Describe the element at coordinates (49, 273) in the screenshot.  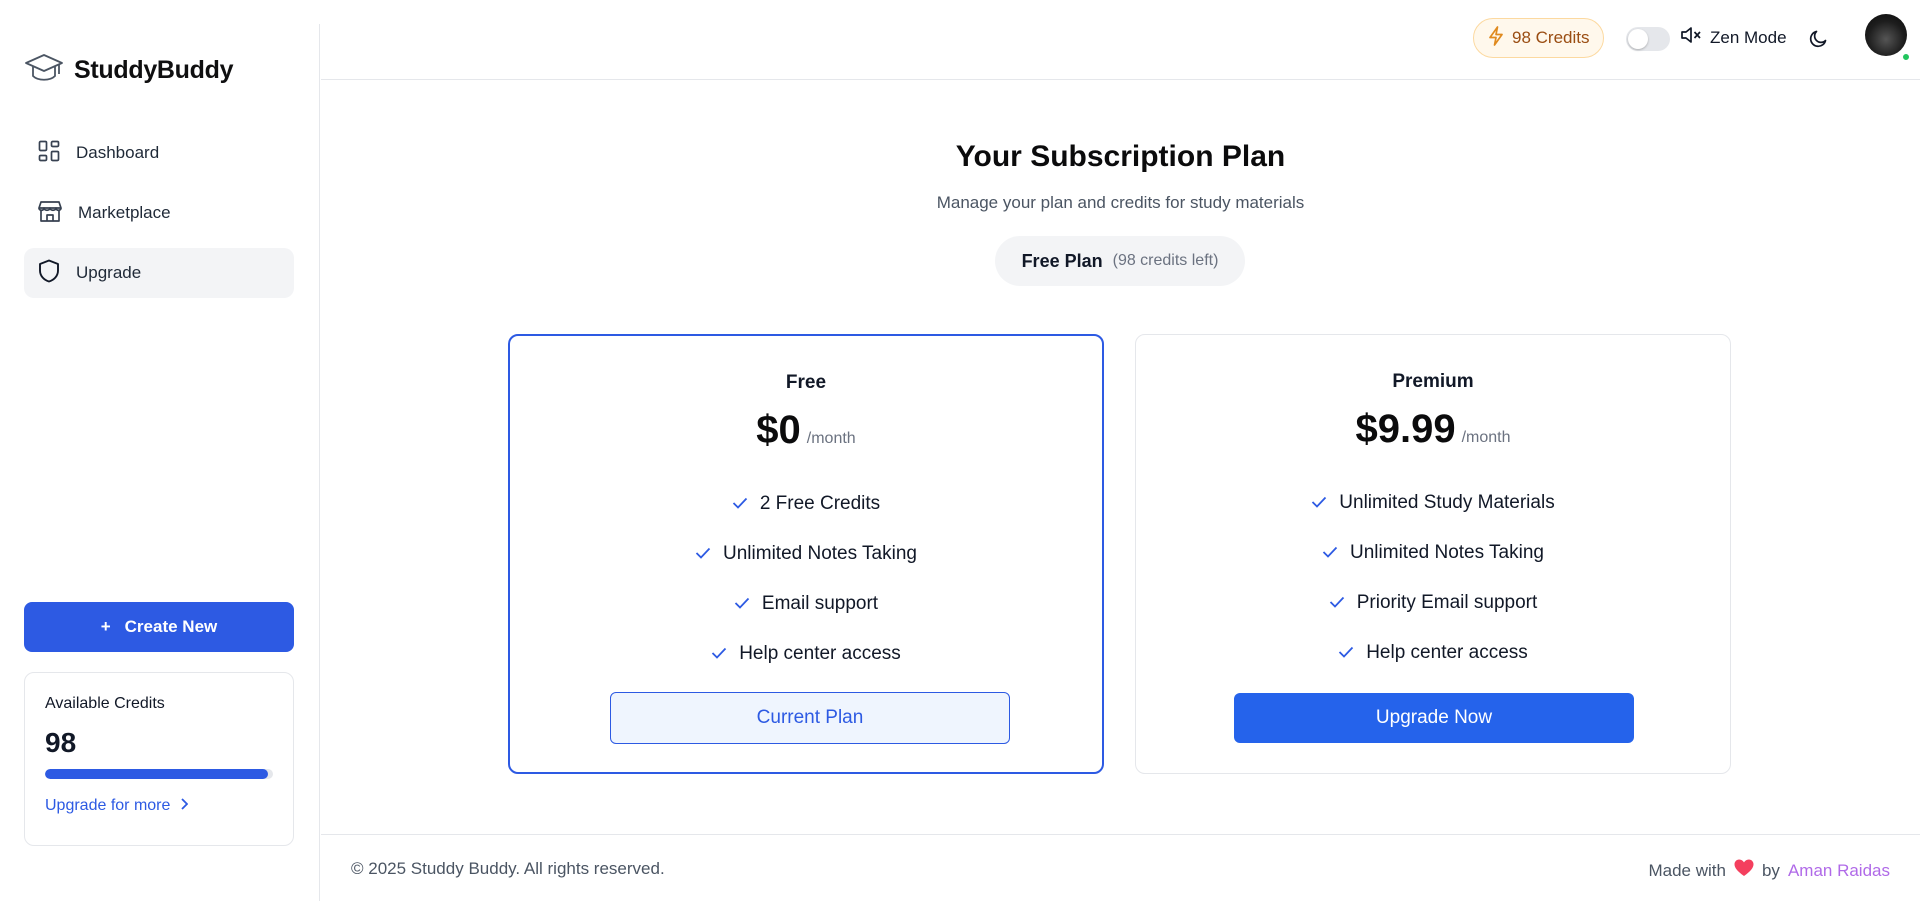
I see `shield-icon` at that location.